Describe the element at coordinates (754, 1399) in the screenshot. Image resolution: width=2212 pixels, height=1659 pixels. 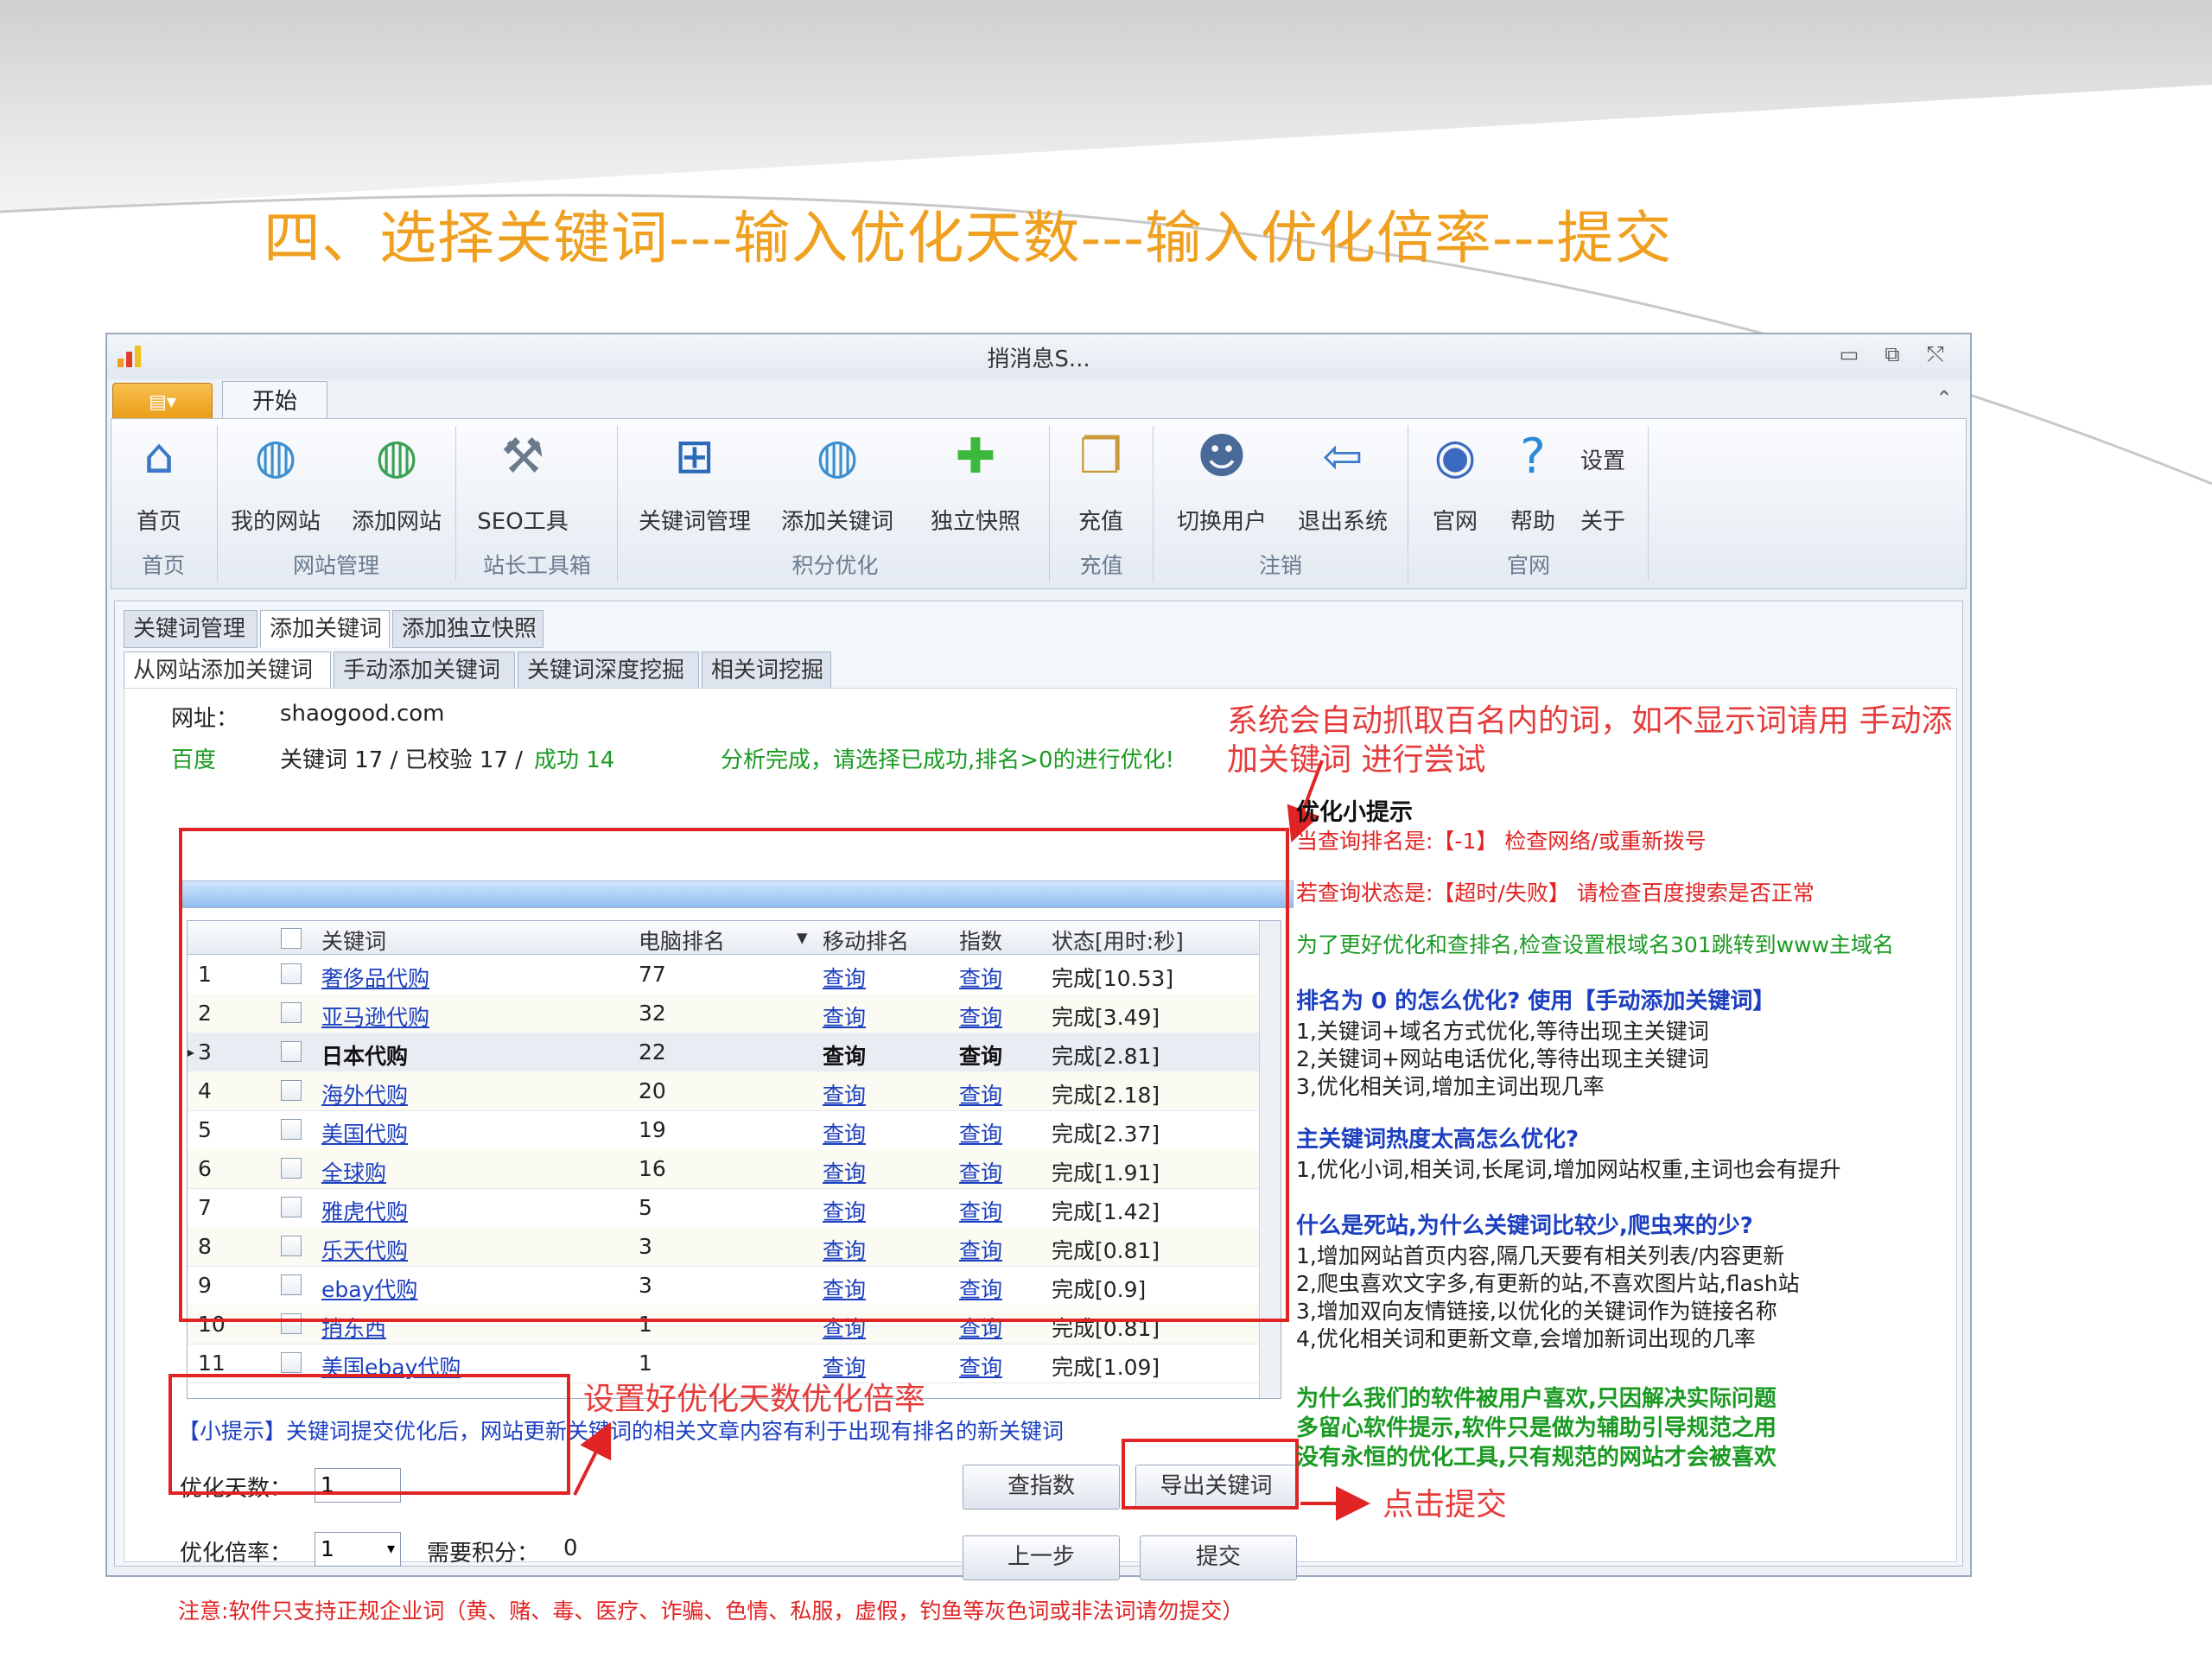
I see `annotation-settings-note: 设置好优化天数优化倍率` at that location.